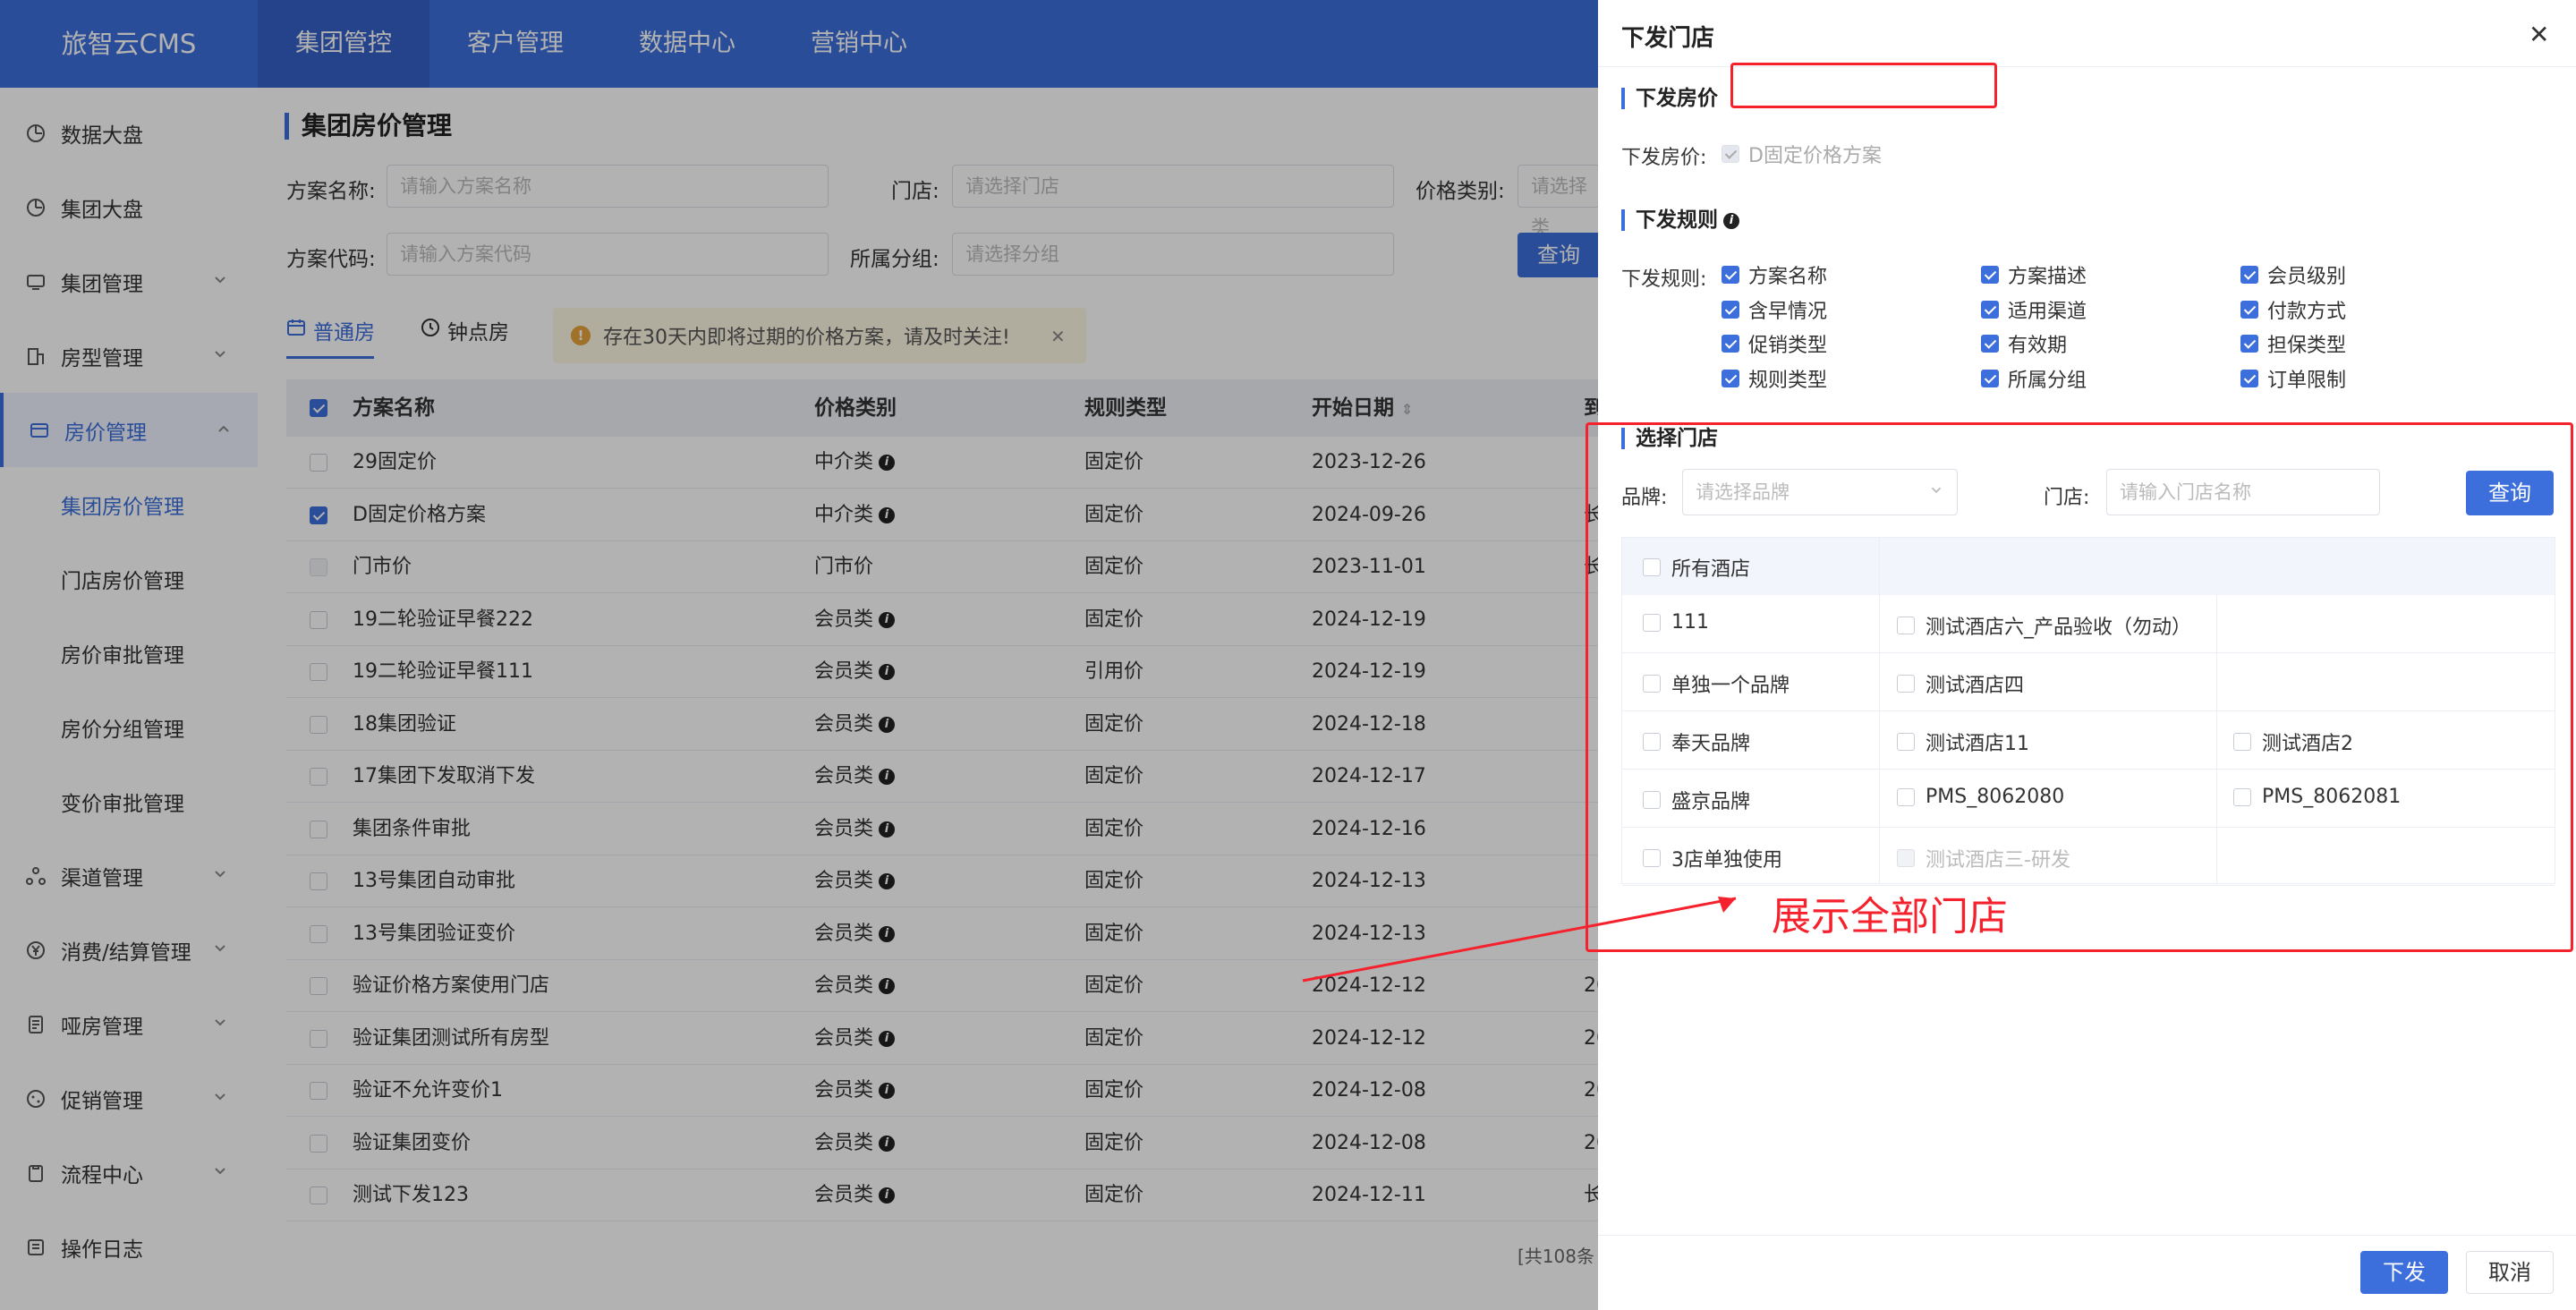 The width and height of the screenshot is (2576, 1310). What do you see at coordinates (1669, 98) in the screenshot?
I see `section-dispatch-price: 下发房价` at bounding box center [1669, 98].